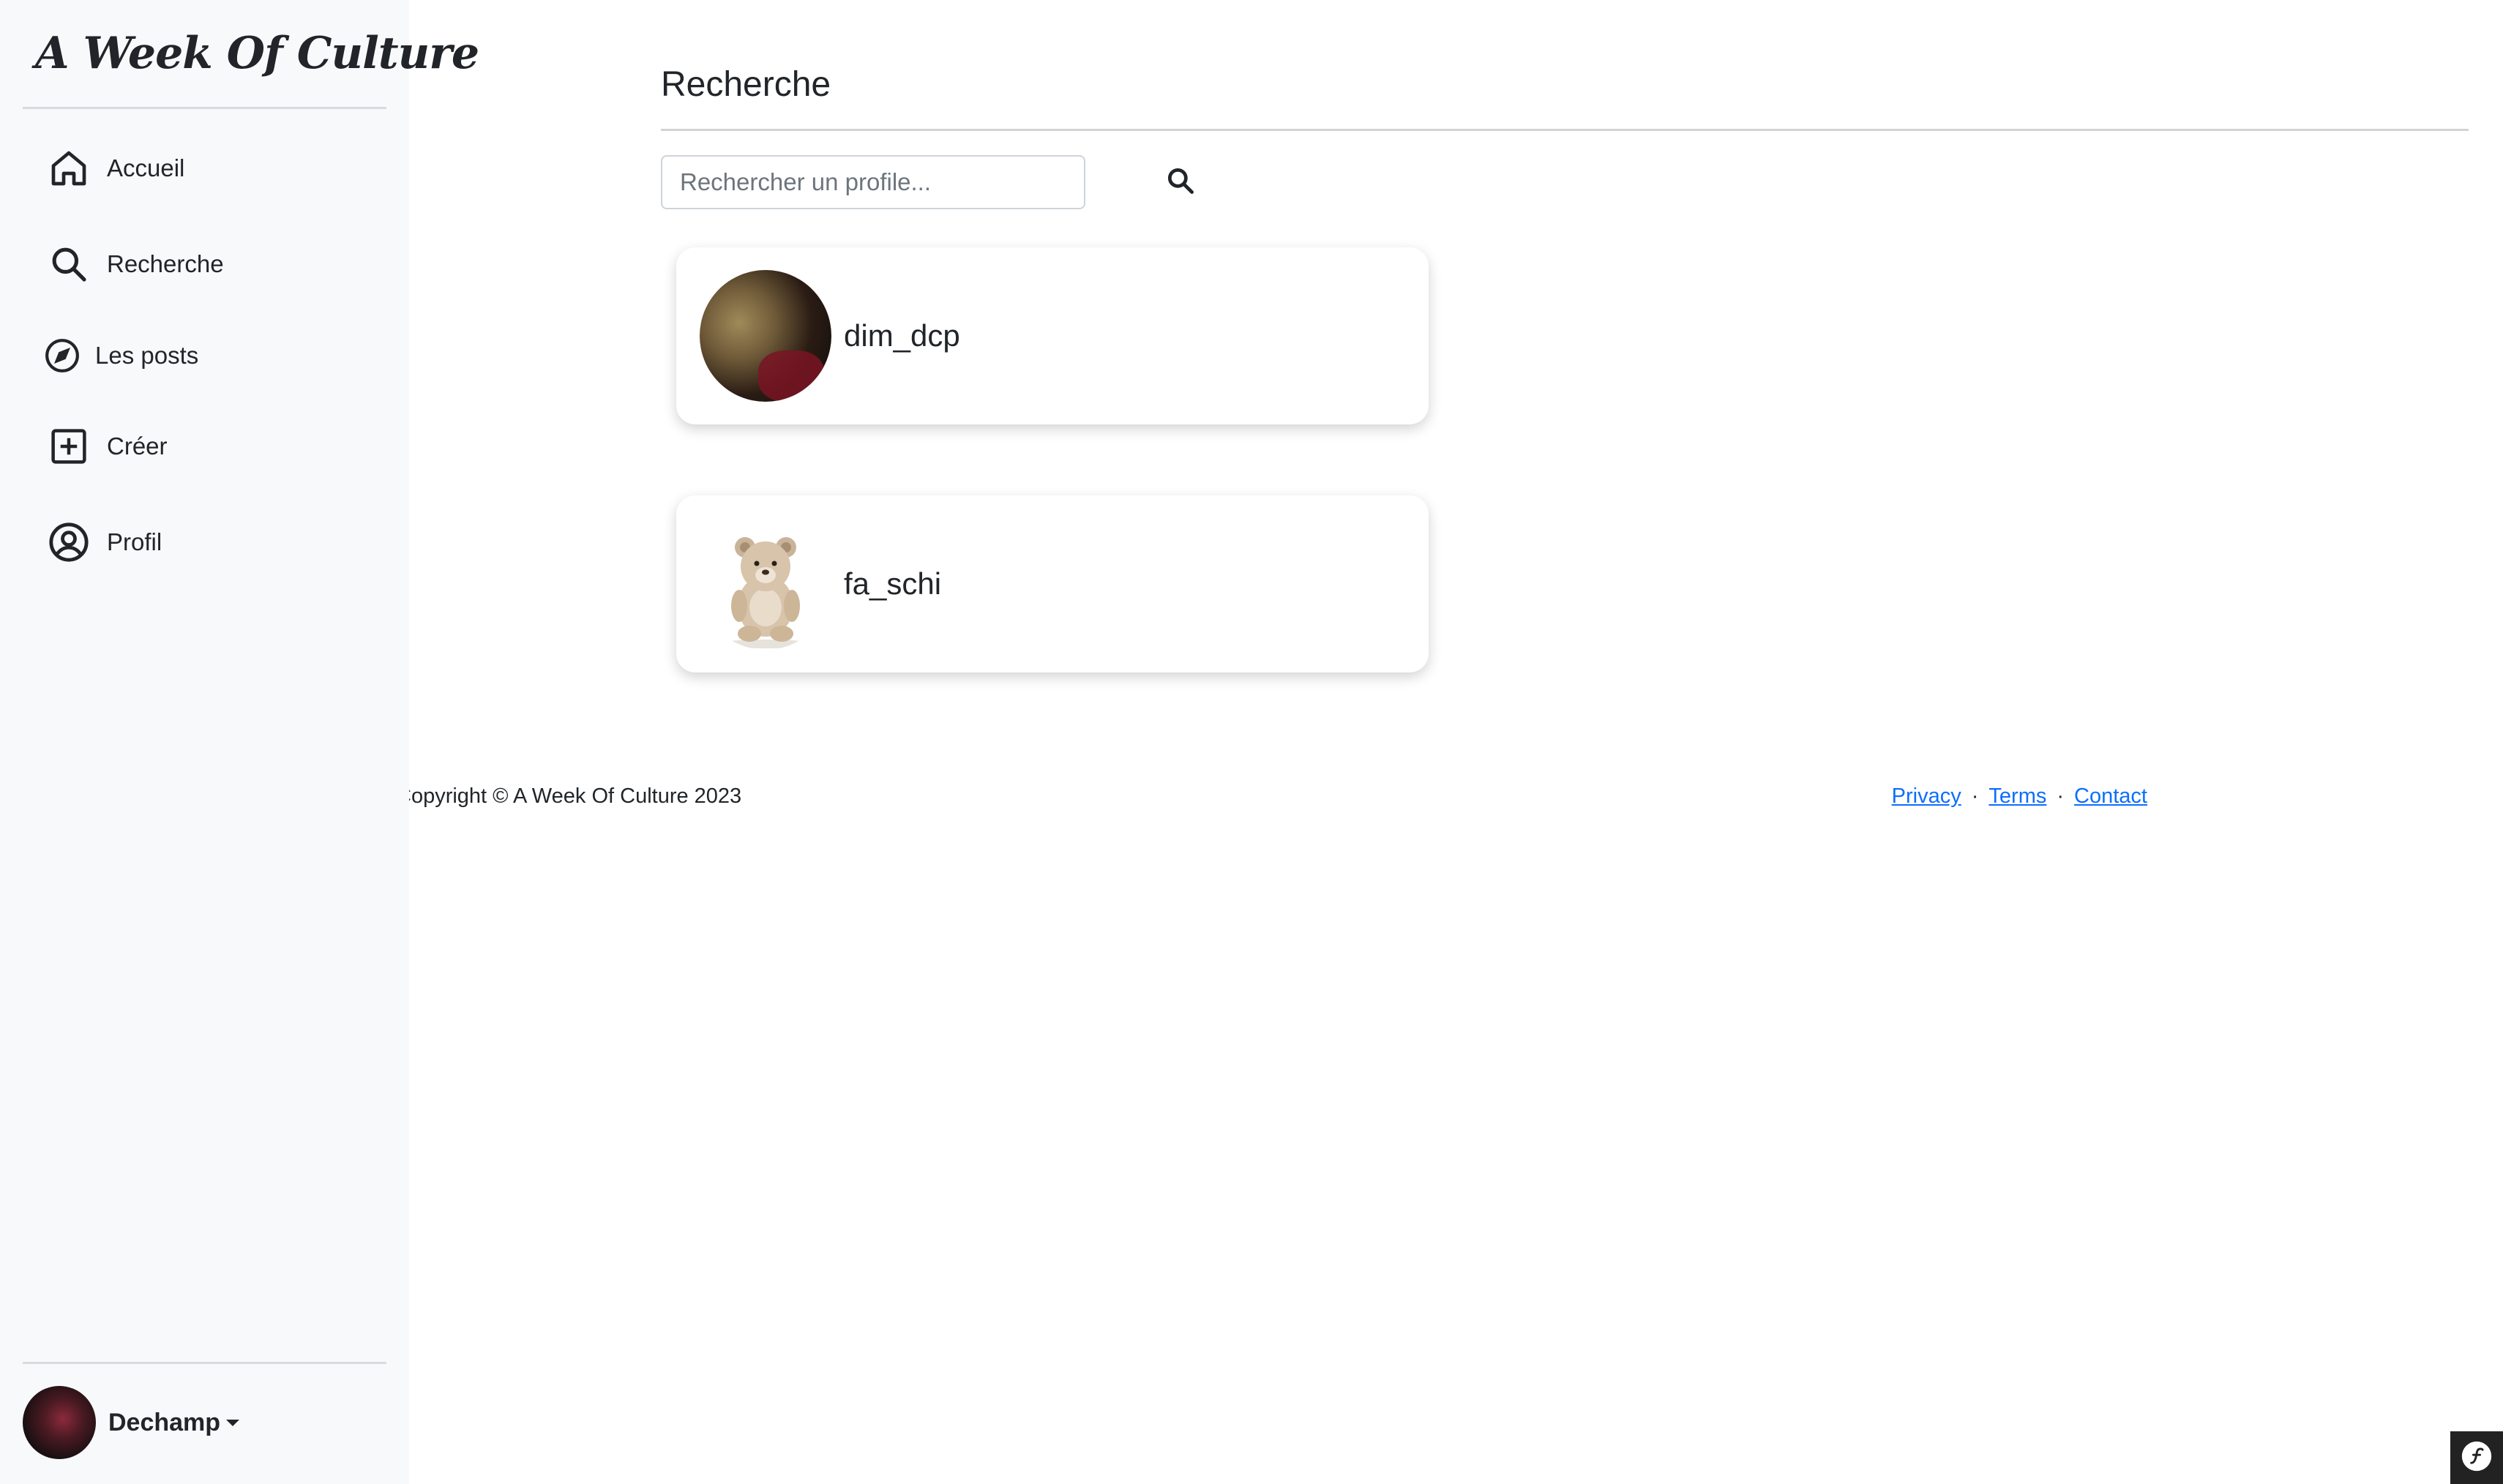  I want to click on footer-link-contact: Contact, so click(2111, 796).